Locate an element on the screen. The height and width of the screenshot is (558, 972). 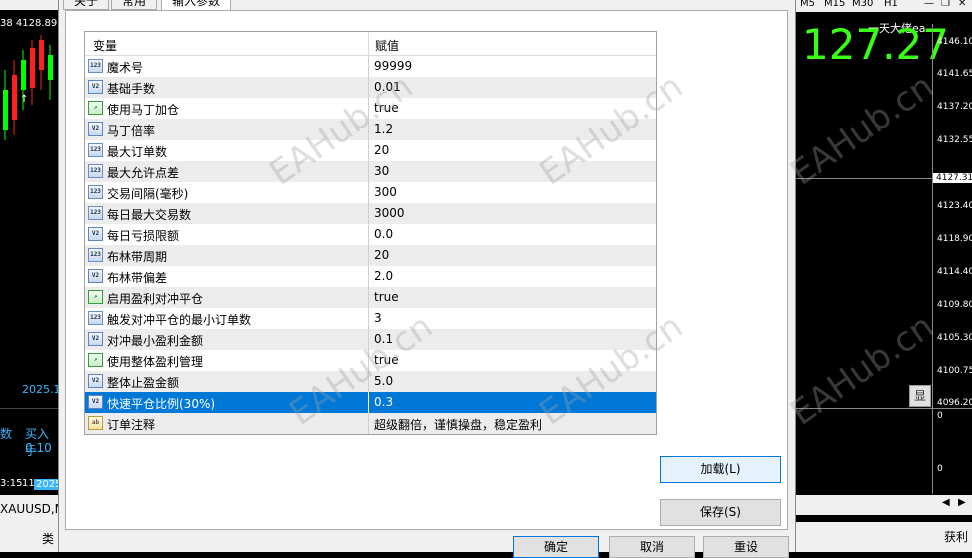
param-row: ↗ 使用整体盈利管理 true is located at coordinates (370, 360).